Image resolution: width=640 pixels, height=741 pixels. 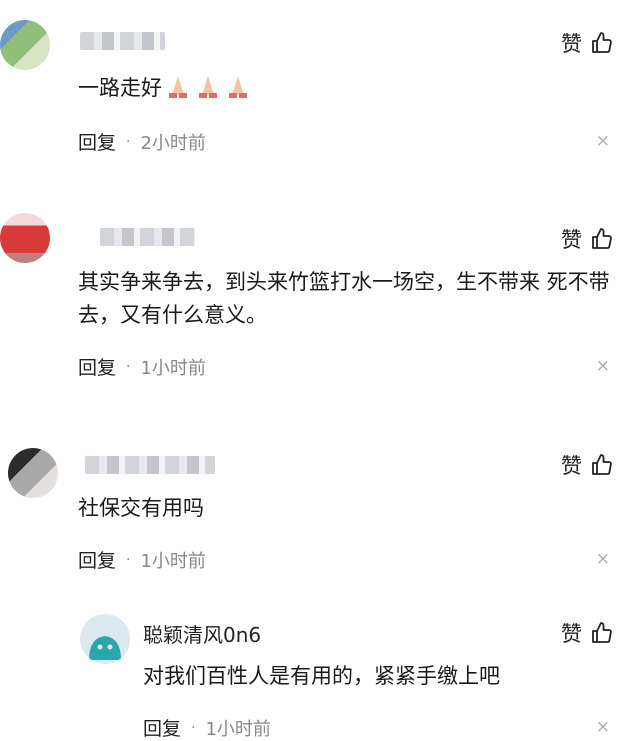 What do you see at coordinates (344, 298) in the screenshot?
I see `comment-text: 其实争来争去，到头来竹篮打水一场空，生不带来 死不带去，又有什么意义。` at bounding box center [344, 298].